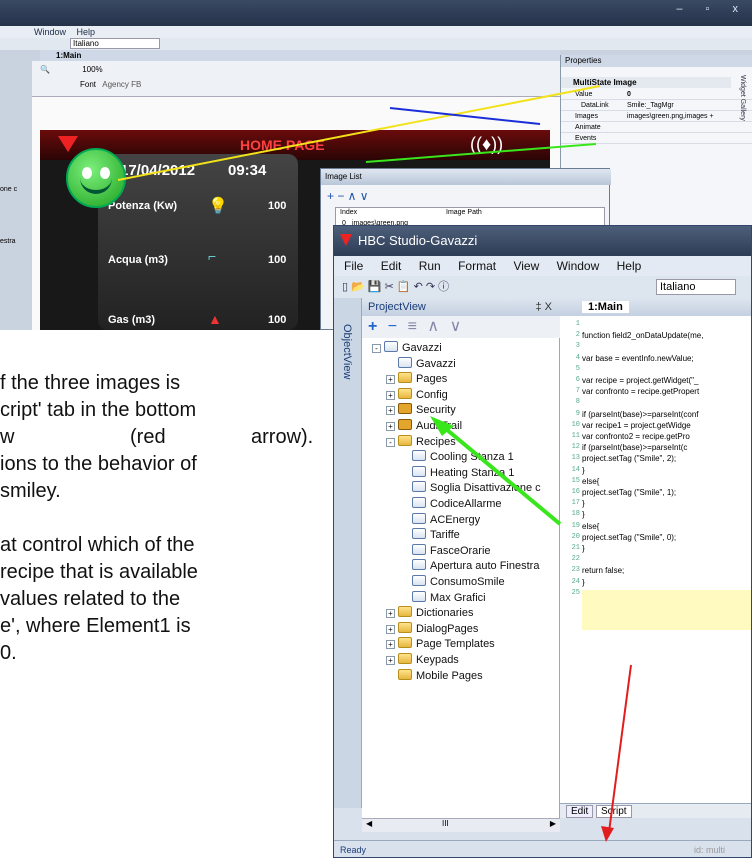 The width and height of the screenshot is (752, 858). What do you see at coordinates (620, 748) in the screenshot?
I see `red-arrow` at bounding box center [620, 748].